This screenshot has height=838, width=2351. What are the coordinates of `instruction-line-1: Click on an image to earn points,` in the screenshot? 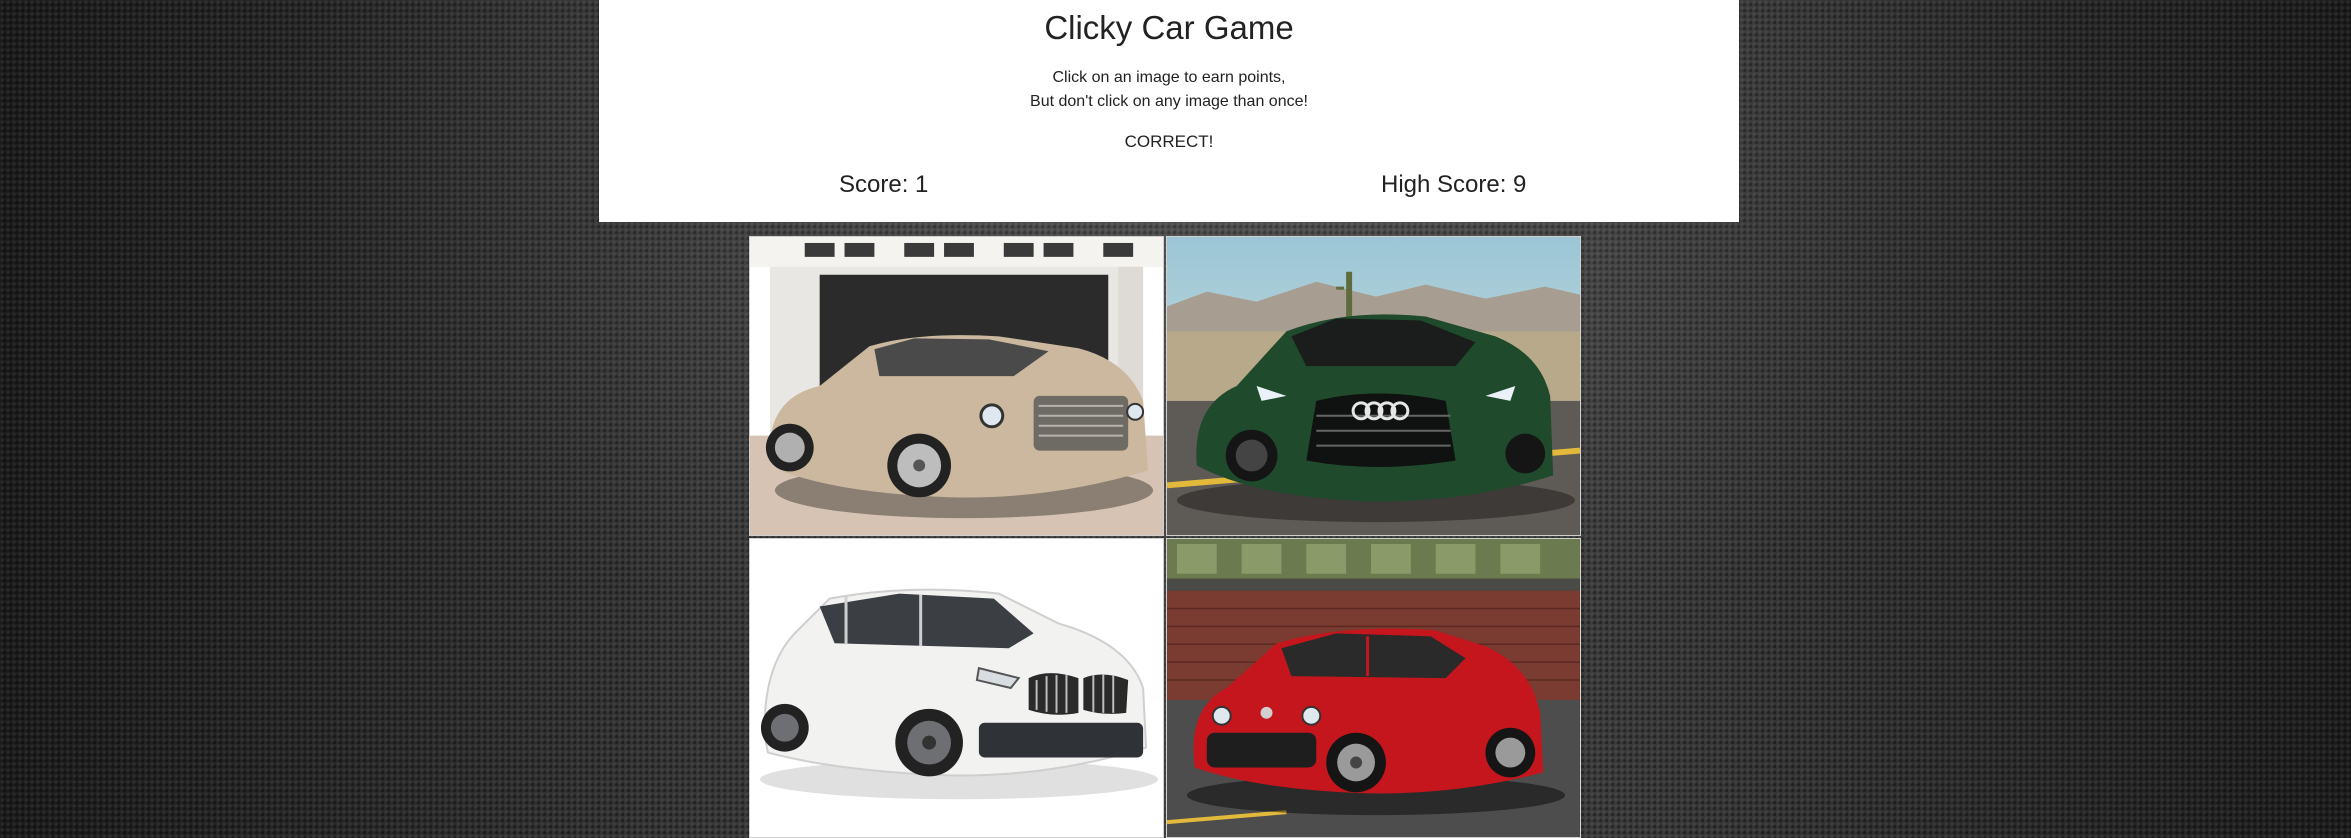 It's located at (1169, 77).